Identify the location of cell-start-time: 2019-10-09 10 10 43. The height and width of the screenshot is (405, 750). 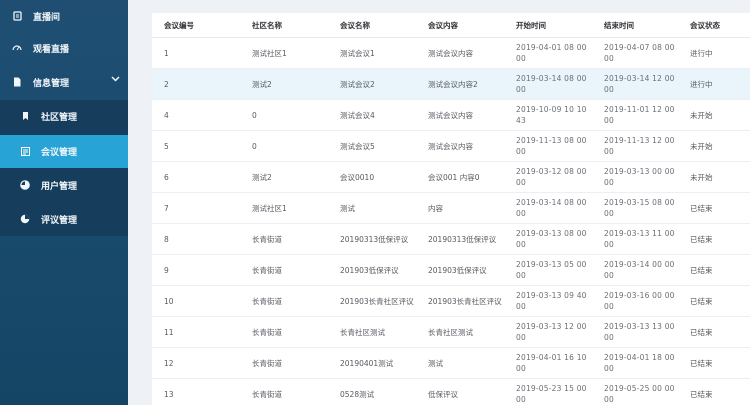
(548, 115).